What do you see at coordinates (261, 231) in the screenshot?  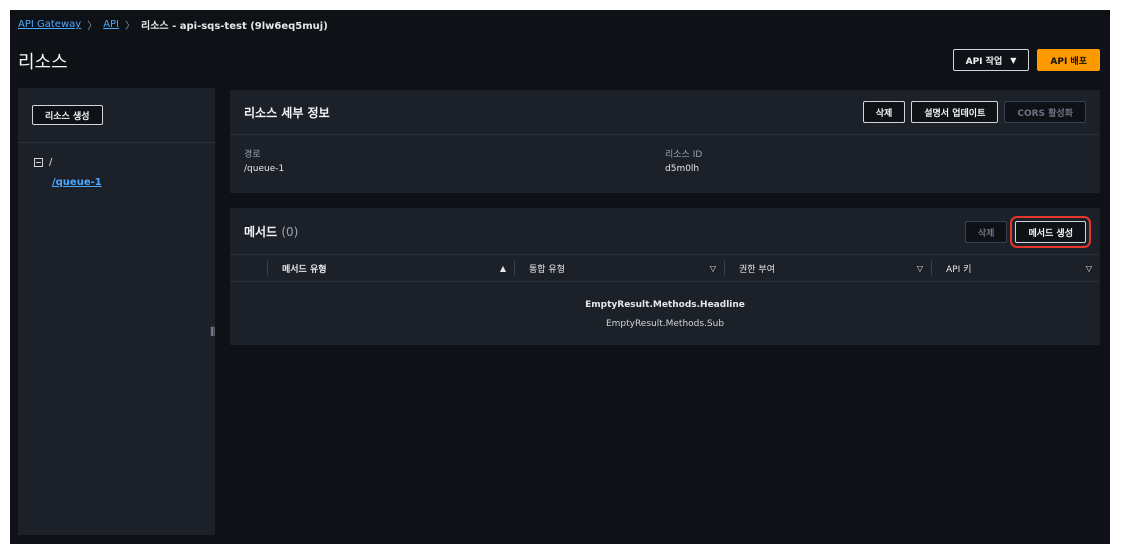 I see `methods-title-text: 메서드` at bounding box center [261, 231].